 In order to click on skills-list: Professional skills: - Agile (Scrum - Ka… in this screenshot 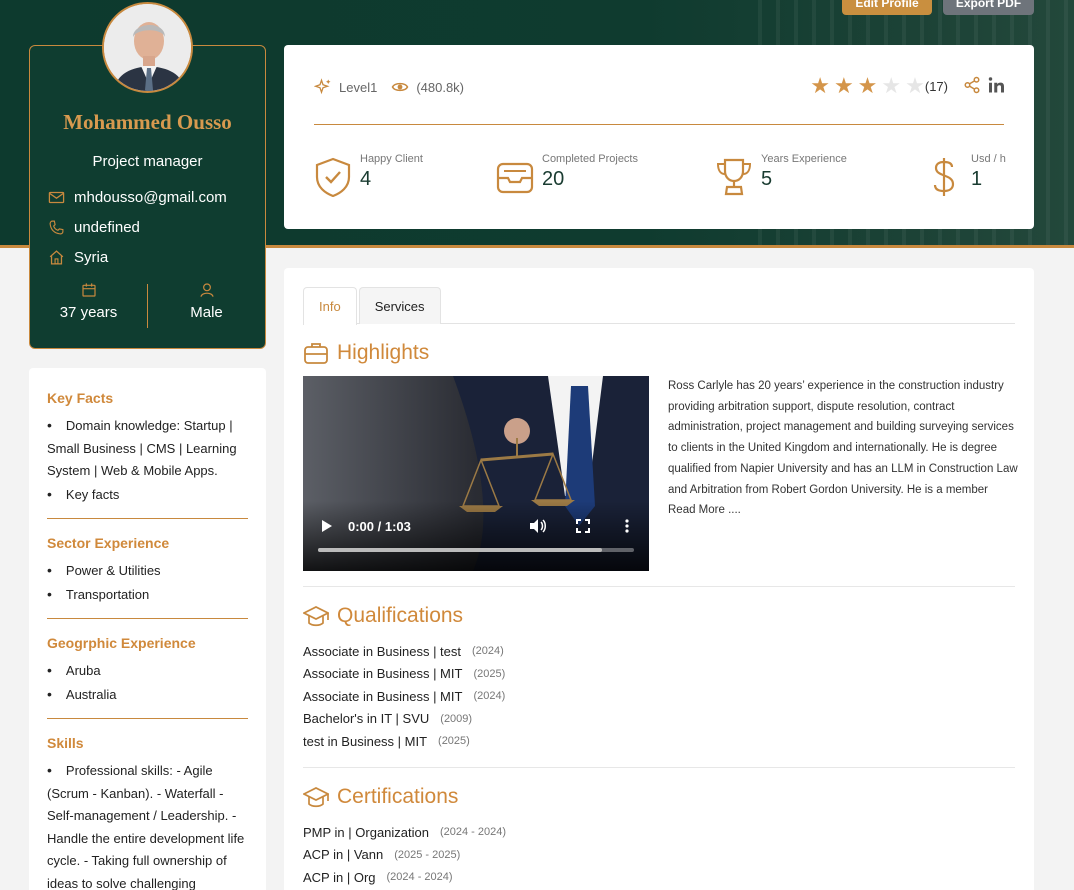, I will do `click(147, 824)`.